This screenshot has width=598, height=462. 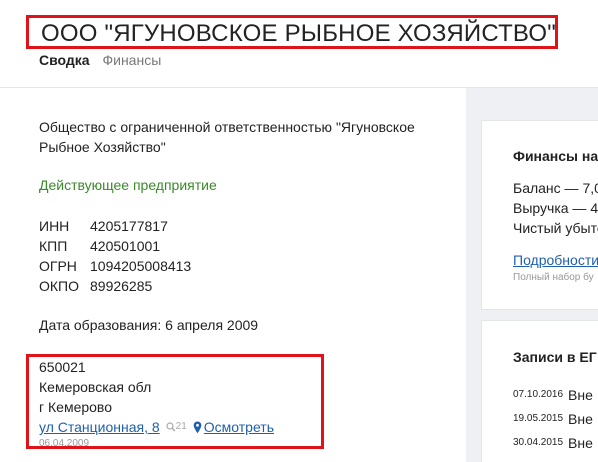 I want to click on address-postcode: 650021, so click(x=62, y=367).